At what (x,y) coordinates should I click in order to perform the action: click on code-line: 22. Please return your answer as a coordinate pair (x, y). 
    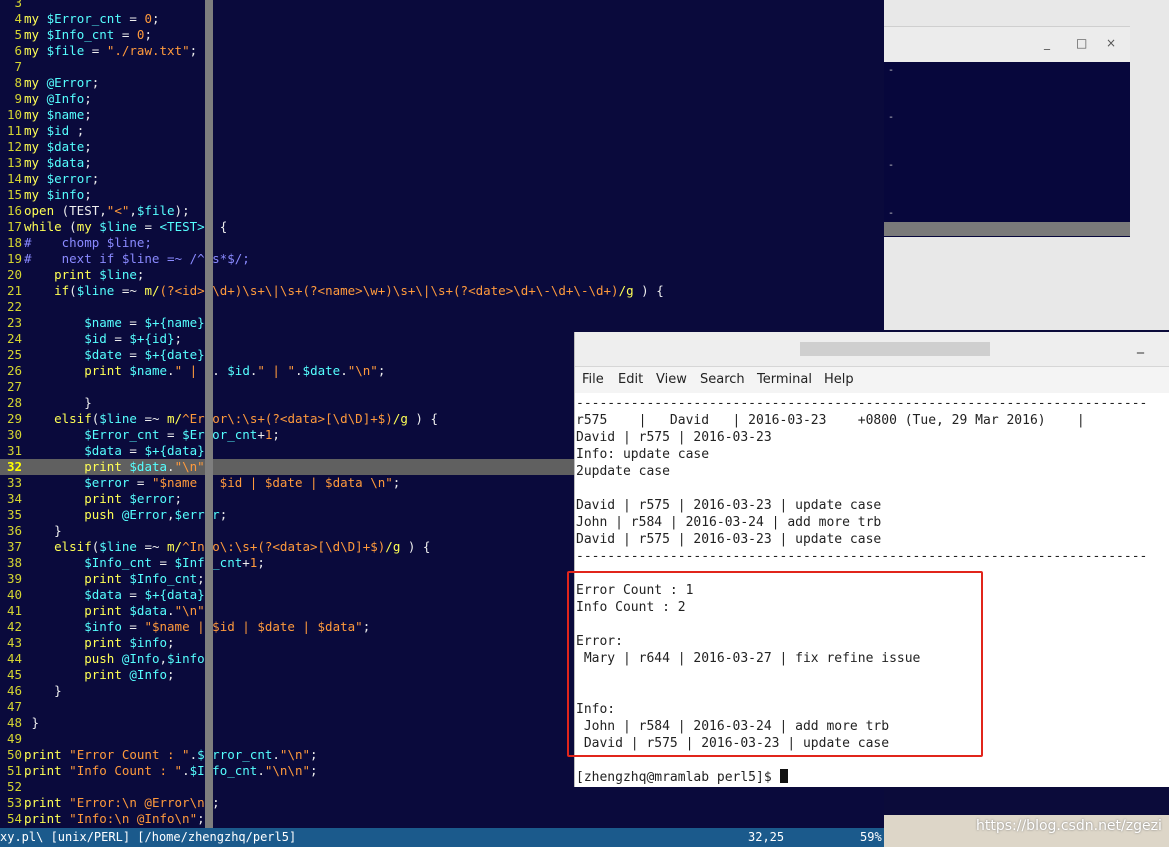
    Looking at the image, I should click on (442, 307).